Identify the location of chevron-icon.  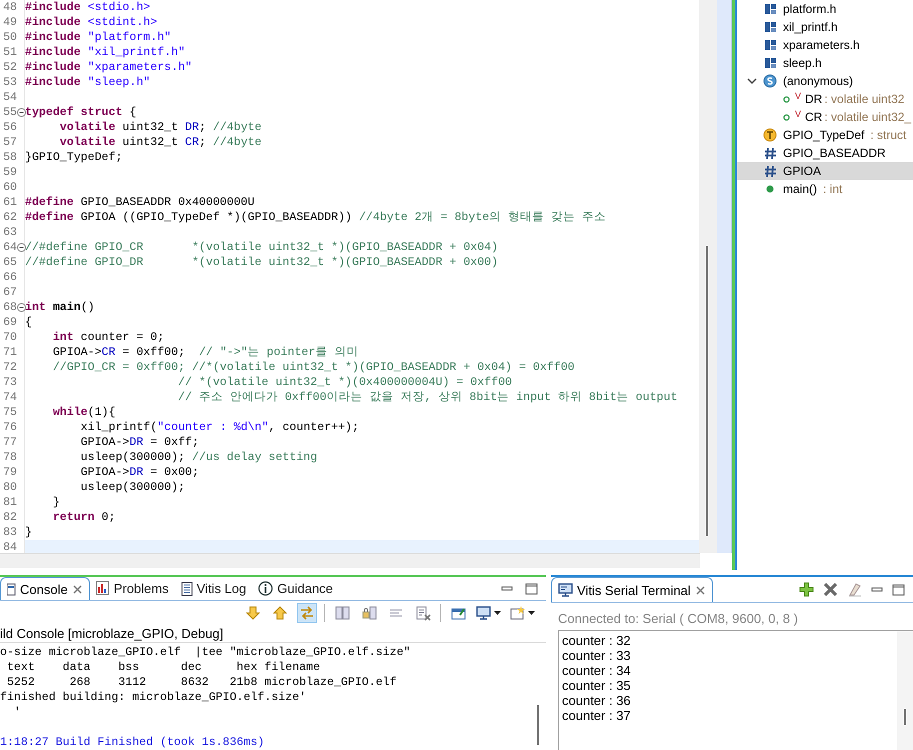
(752, 81).